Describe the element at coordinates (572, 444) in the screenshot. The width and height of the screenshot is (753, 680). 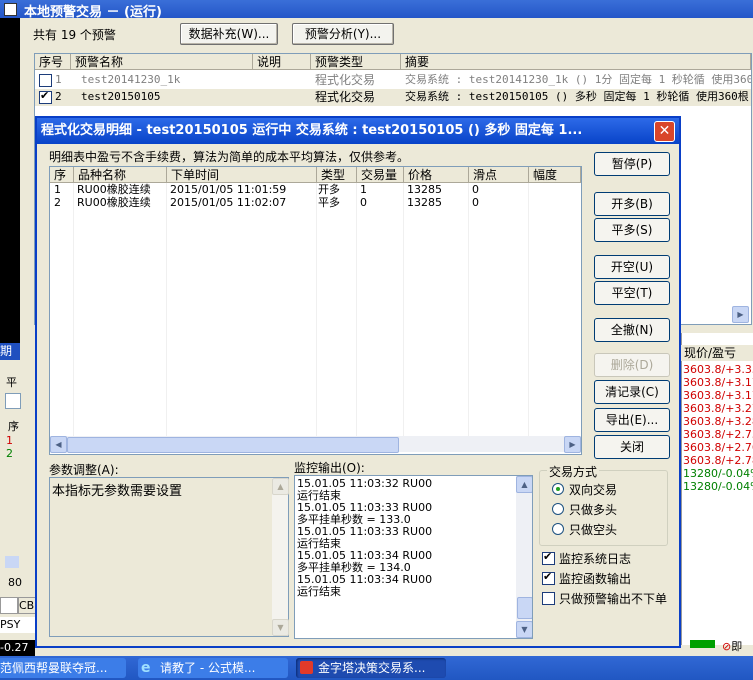
I see `scroll-right-arrow: ▶` at that location.